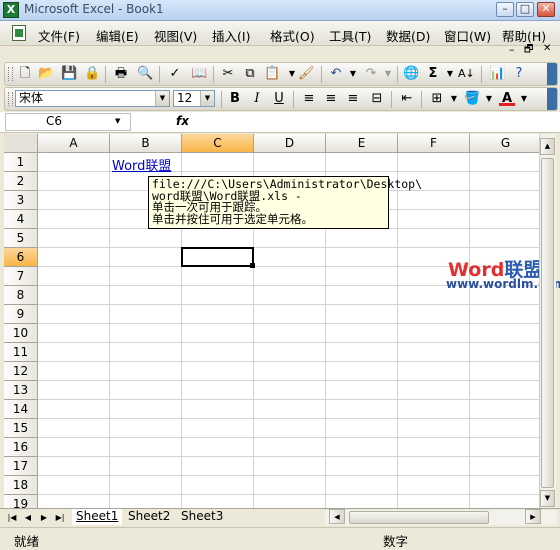 This screenshot has height=550, width=560. Describe the element at coordinates (547, 48) in the screenshot. I see `doc-close-button: ✕` at that location.